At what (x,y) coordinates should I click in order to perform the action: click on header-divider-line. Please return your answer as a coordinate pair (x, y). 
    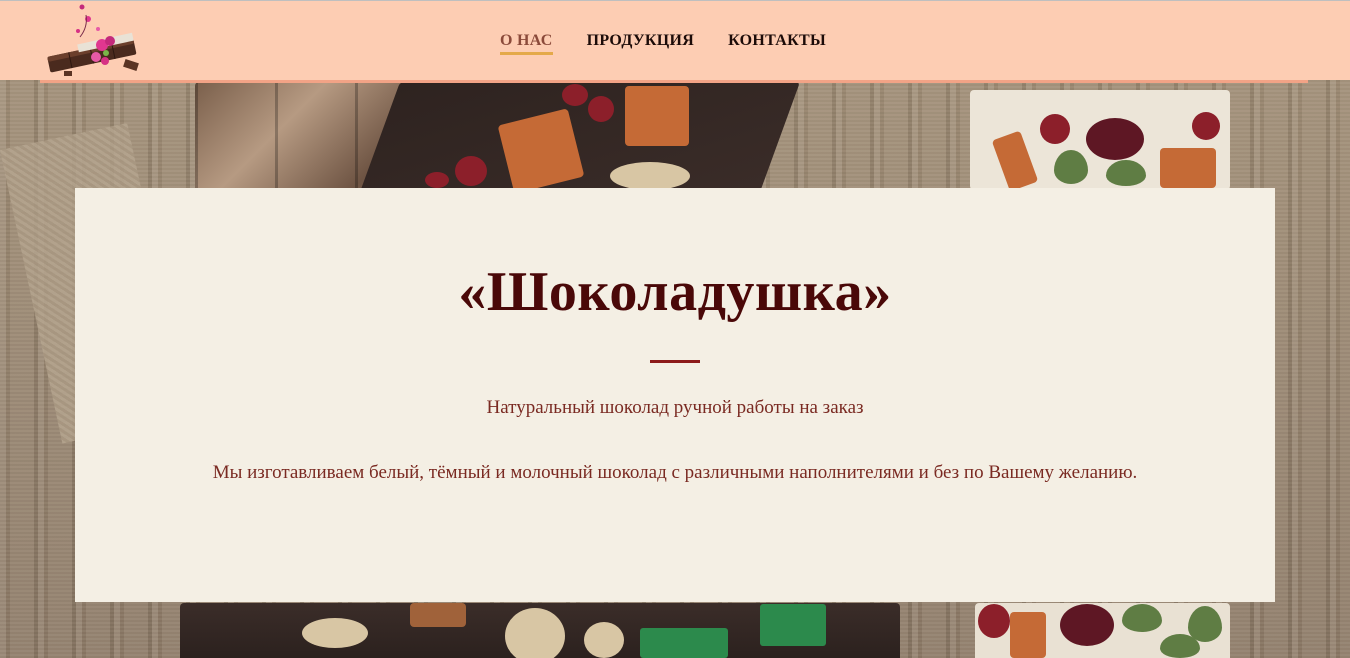
    Looking at the image, I should click on (674, 81).